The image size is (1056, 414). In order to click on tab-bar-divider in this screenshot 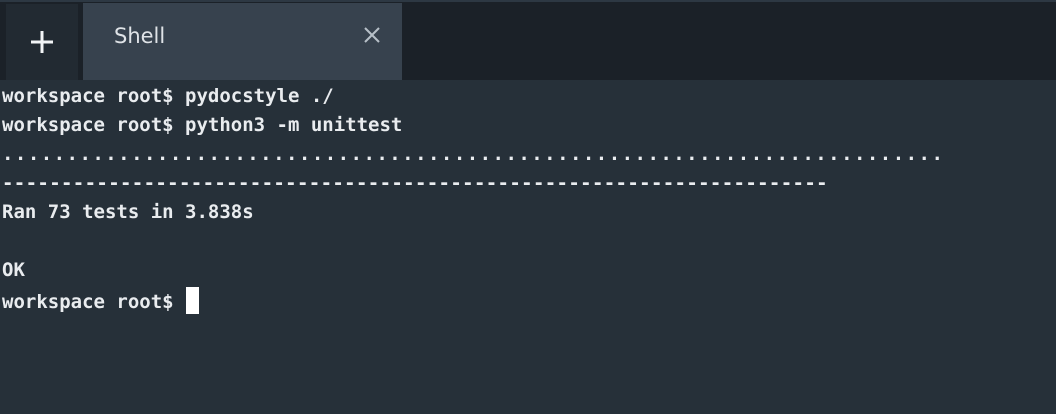, I will do `click(528, 1)`.